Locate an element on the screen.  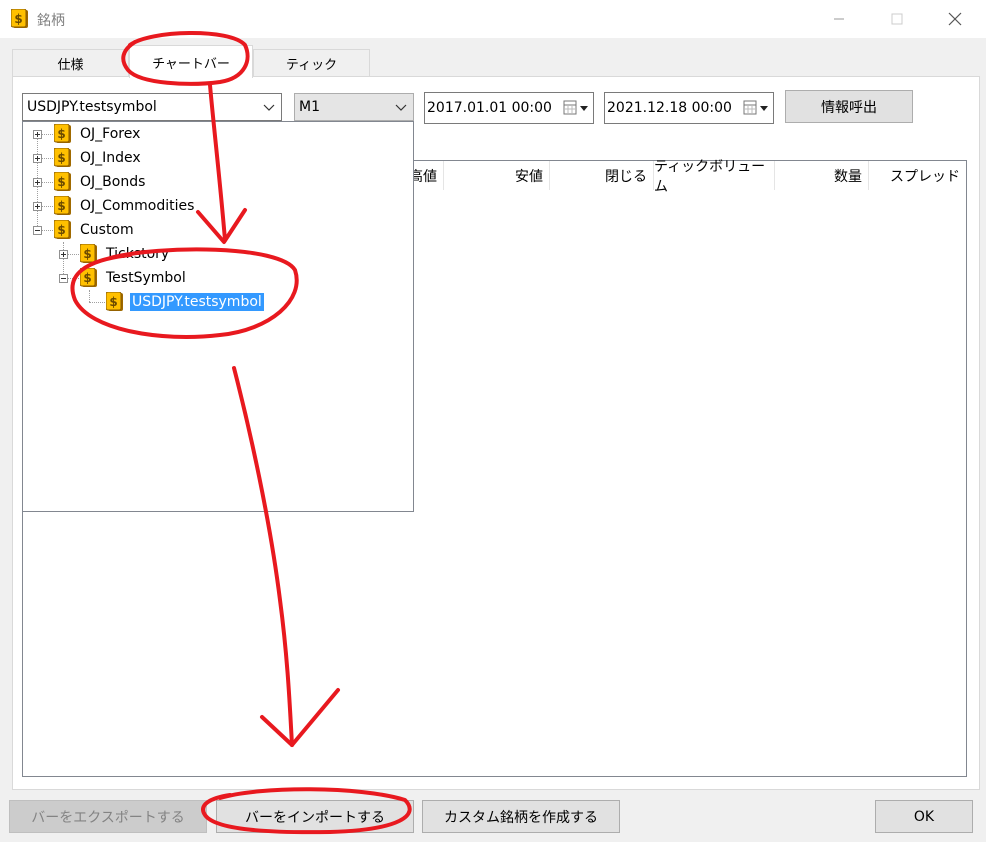
maximize-button is located at coordinates (897, 19).